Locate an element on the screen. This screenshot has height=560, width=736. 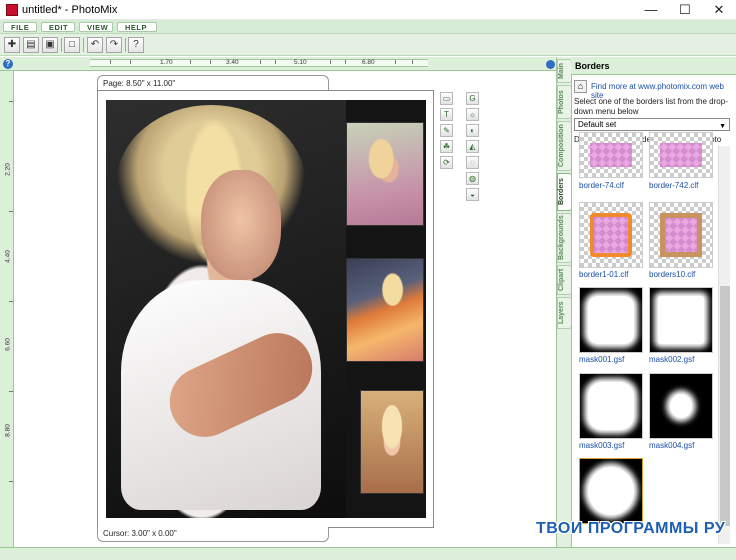
ruler-label: 6.80 is located at coordinates (368, 62).